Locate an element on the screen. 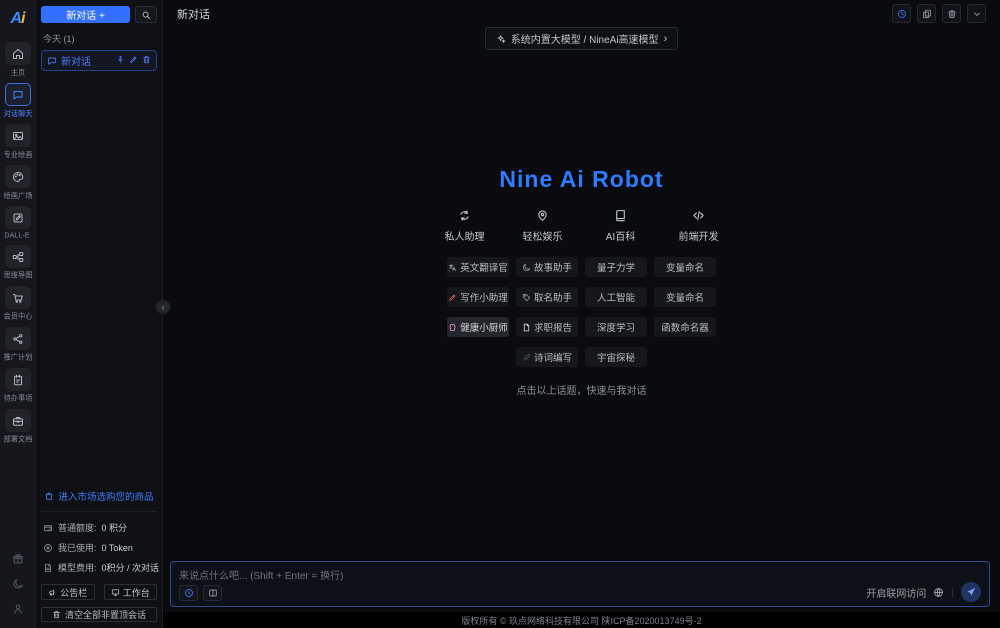  market-link: 进入市场选购您的商品 is located at coordinates (99, 496).